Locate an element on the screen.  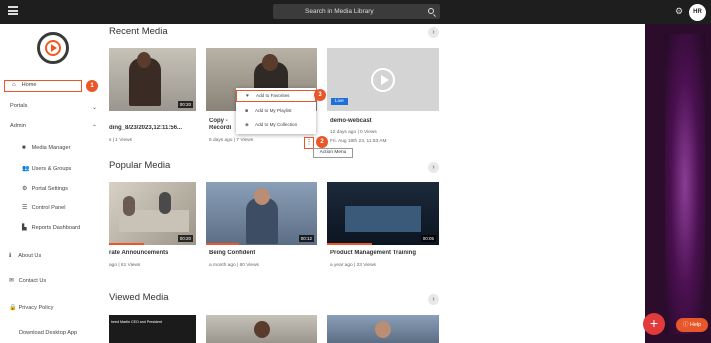
step-badge-1: 1 is located at coordinates (92, 86).